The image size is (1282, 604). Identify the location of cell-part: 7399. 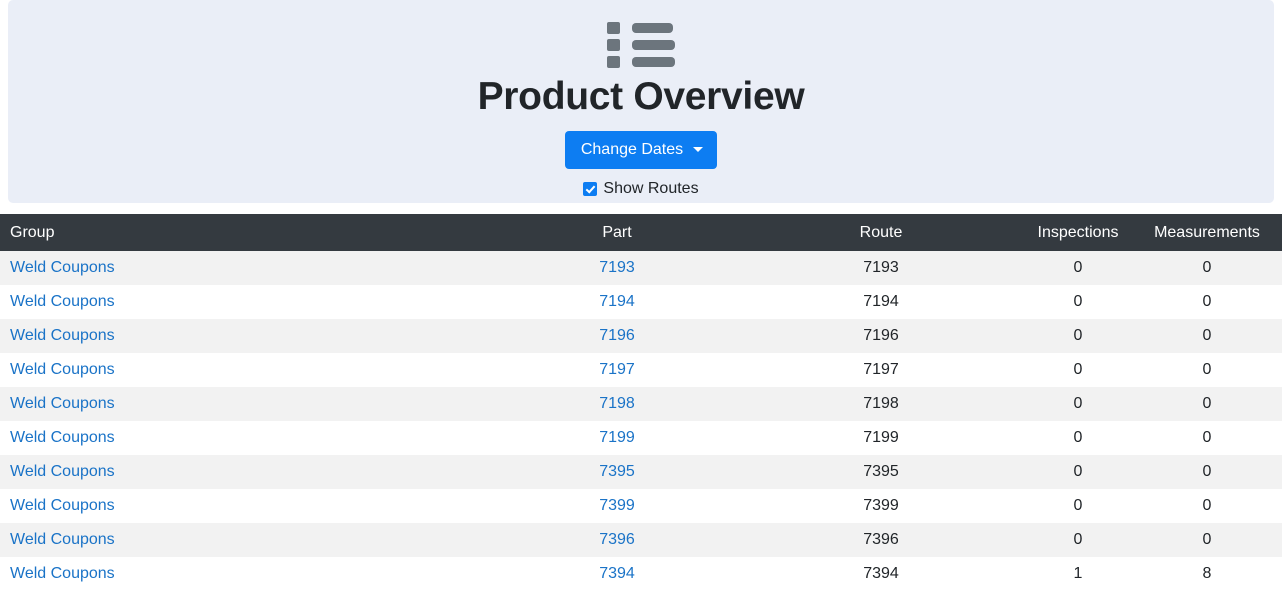
(617, 506).